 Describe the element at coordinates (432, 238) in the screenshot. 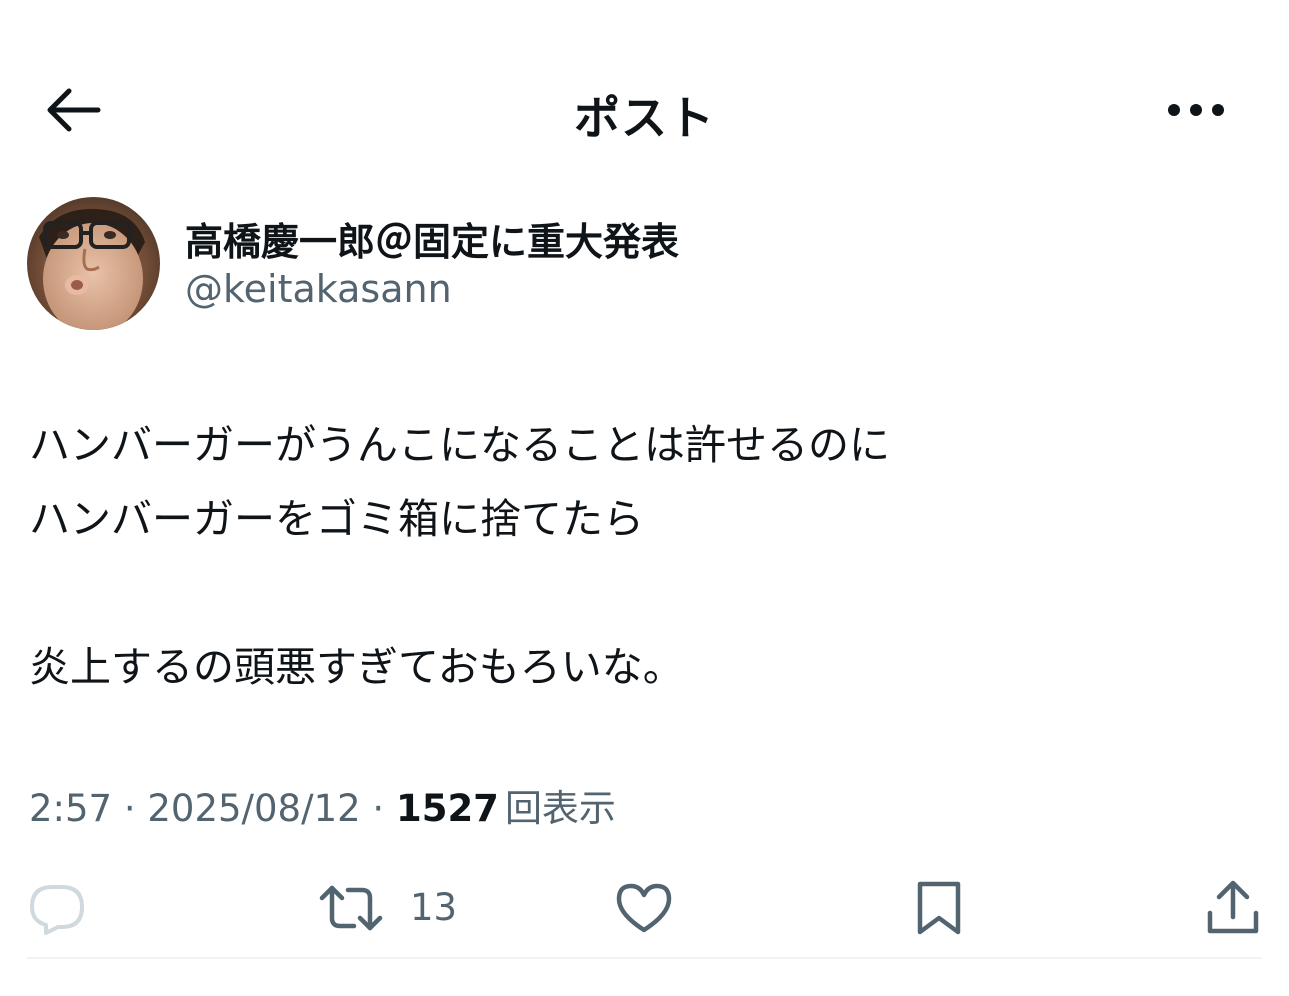

I see `author-name: 高橋慶一郎＠固定に重大発表` at that location.